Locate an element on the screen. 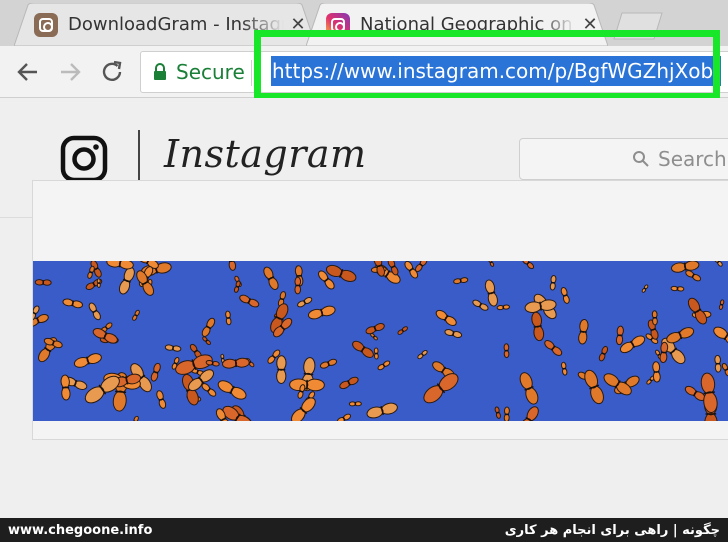 The width and height of the screenshot is (728, 542). tab-title: DownloadGram - Instagram is located at coordinates (176, 24).